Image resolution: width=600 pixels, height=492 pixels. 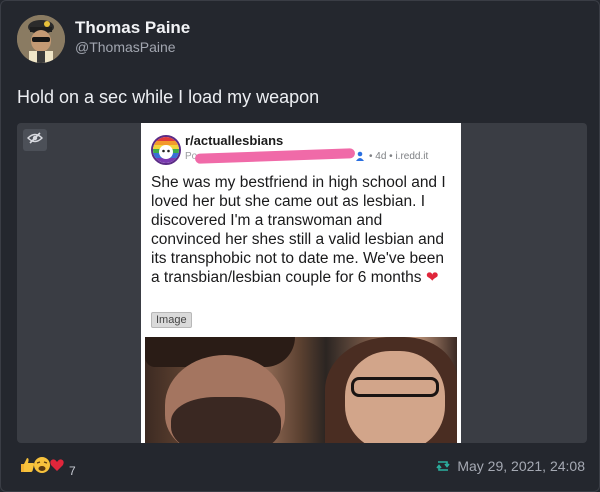 What do you see at coordinates (72, 470) in the screenshot?
I see `reaction-count: 7` at bounding box center [72, 470].